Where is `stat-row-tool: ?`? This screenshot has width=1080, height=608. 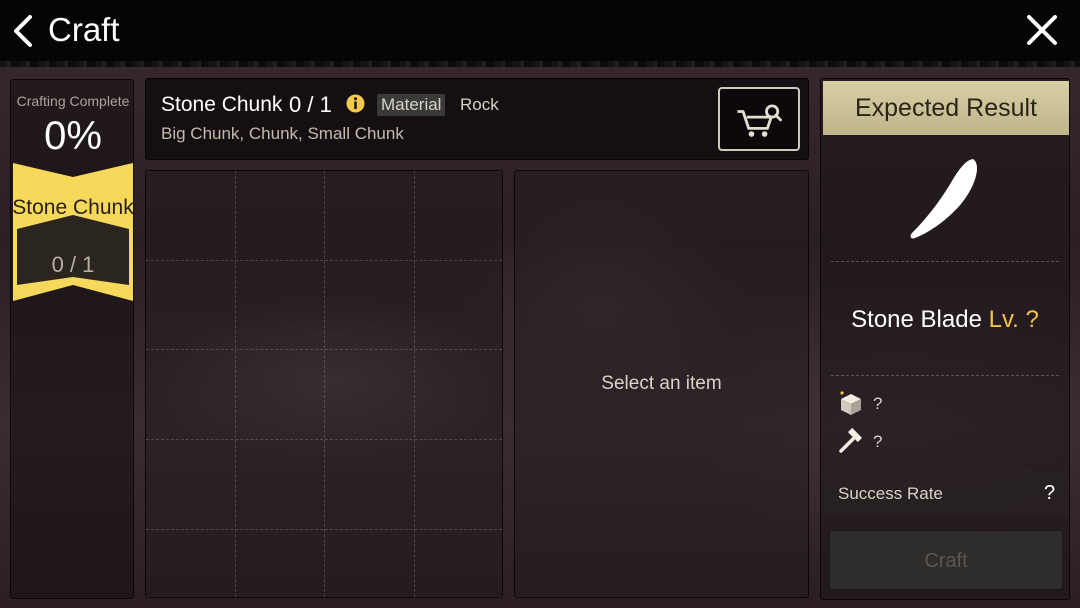 stat-row-tool: ? is located at coordinates (877, 441).